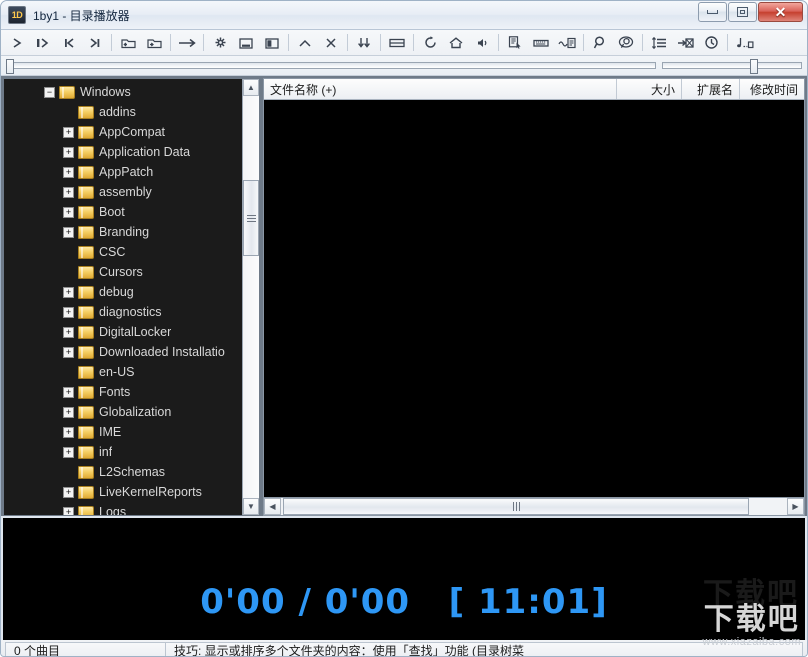  What do you see at coordinates (128, 43) in the screenshot?
I see `folder-back-button` at bounding box center [128, 43].